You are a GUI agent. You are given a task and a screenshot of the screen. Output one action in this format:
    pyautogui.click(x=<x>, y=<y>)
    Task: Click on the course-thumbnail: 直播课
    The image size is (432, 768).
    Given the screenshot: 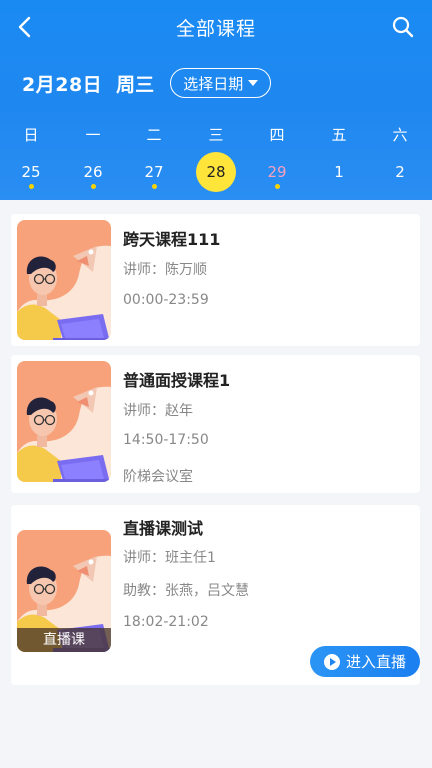 What is the action you would take?
    pyautogui.click(x=64, y=591)
    